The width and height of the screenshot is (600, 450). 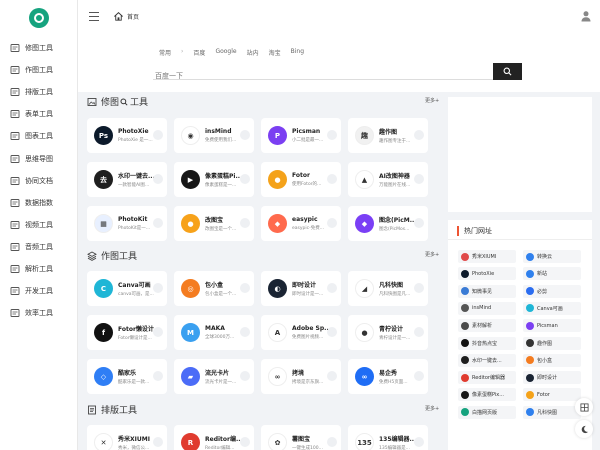 What do you see at coordinates (552, 412) in the screenshot?
I see `hot-site-item: 凡科快图` at bounding box center [552, 412].